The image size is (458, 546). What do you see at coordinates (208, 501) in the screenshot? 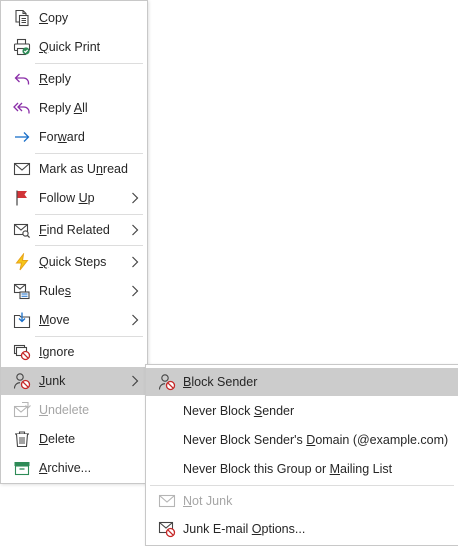
I see `submenu-item-label: Not Junk` at bounding box center [208, 501].